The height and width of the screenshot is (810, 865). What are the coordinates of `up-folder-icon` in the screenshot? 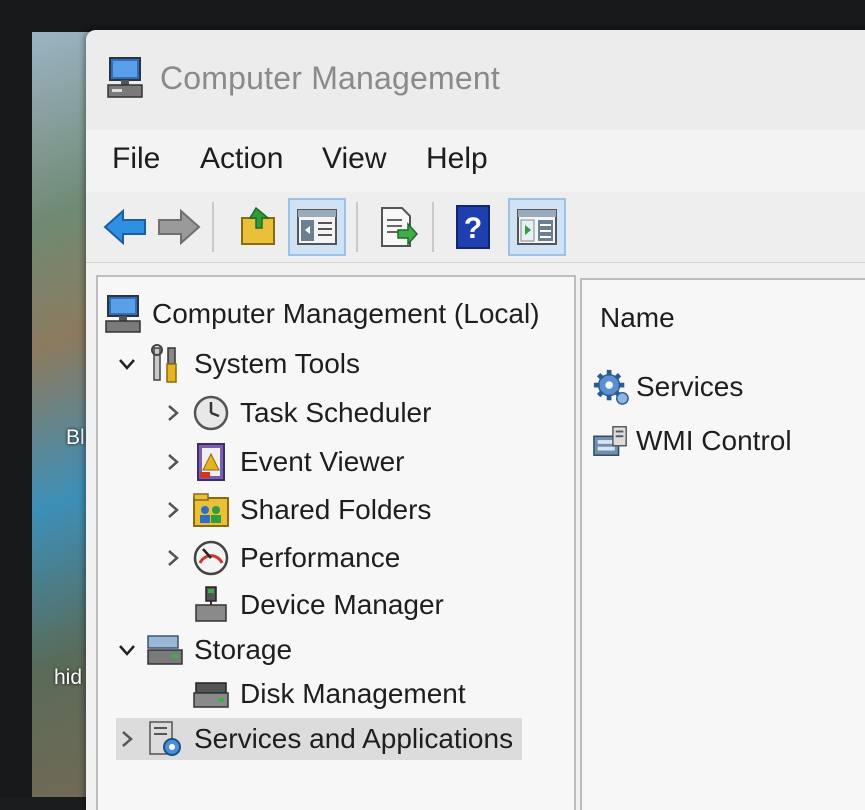 It's located at (258, 225).